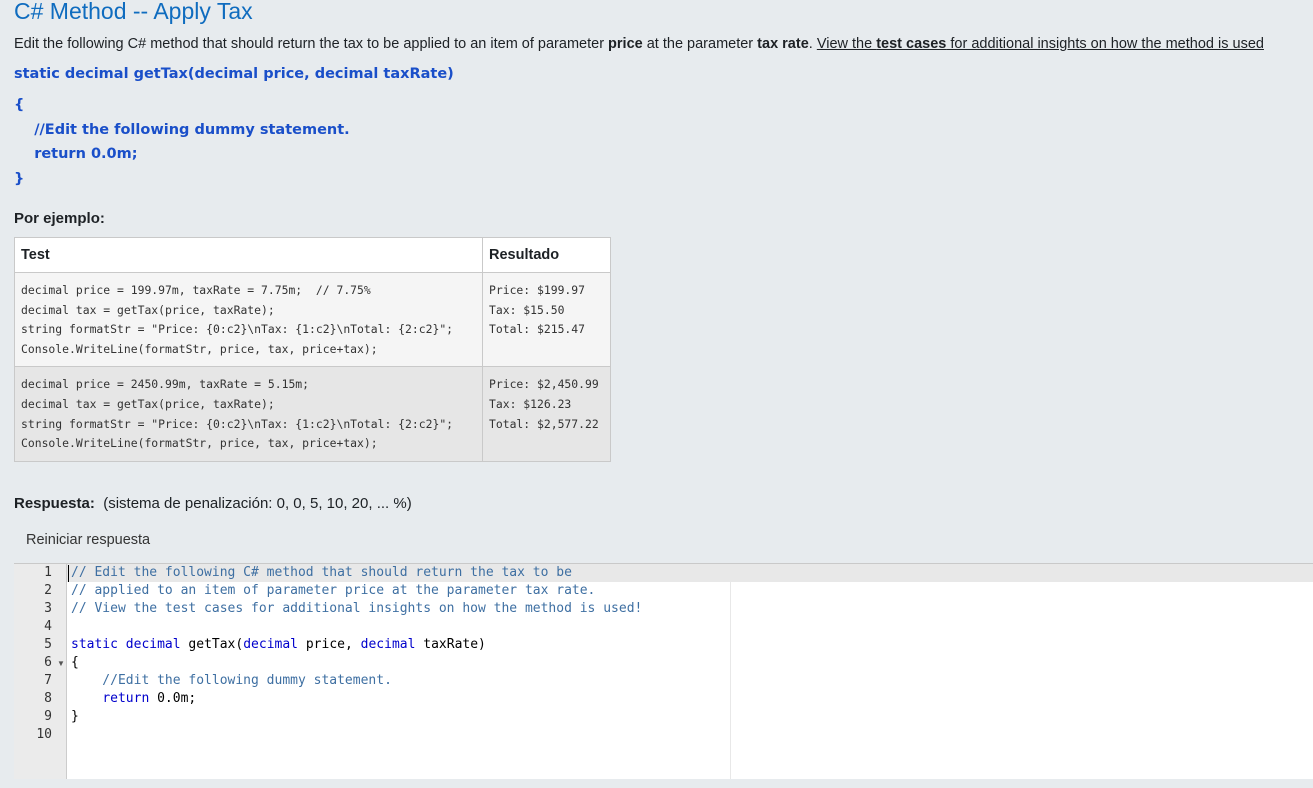 The image size is (1313, 788). I want to click on header-result: Resultado, so click(546, 255).